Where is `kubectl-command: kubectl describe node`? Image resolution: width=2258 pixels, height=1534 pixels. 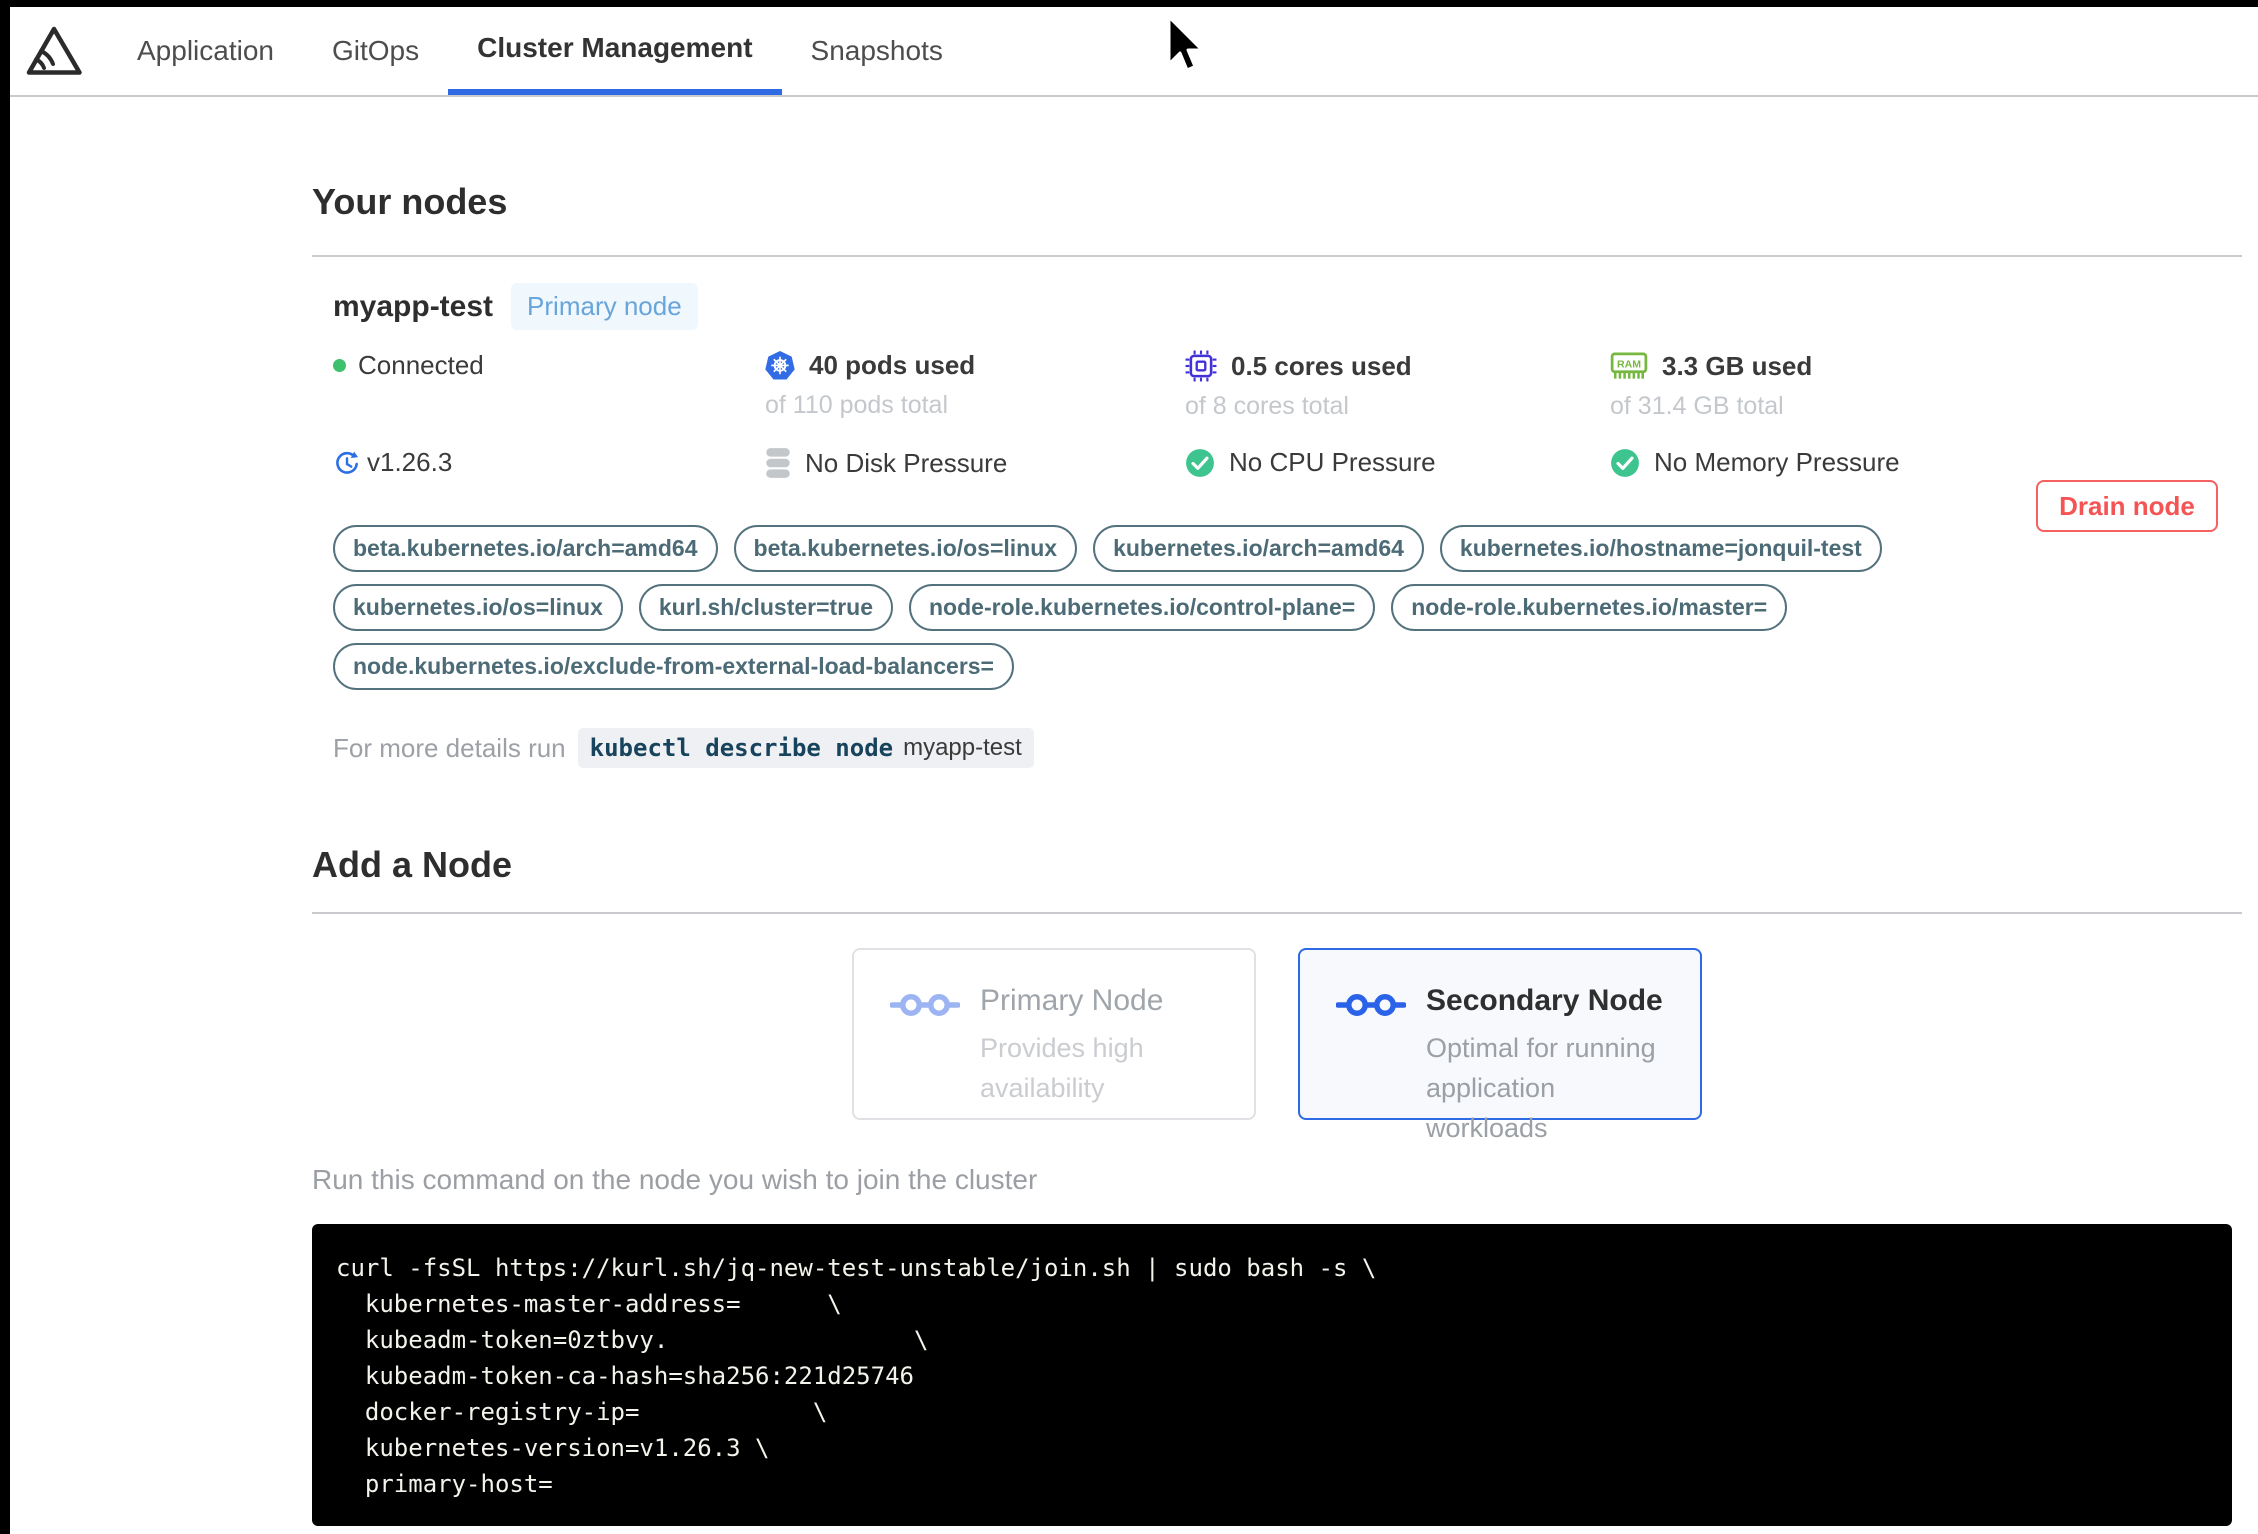 kubectl-command: kubectl describe node is located at coordinates (741, 748).